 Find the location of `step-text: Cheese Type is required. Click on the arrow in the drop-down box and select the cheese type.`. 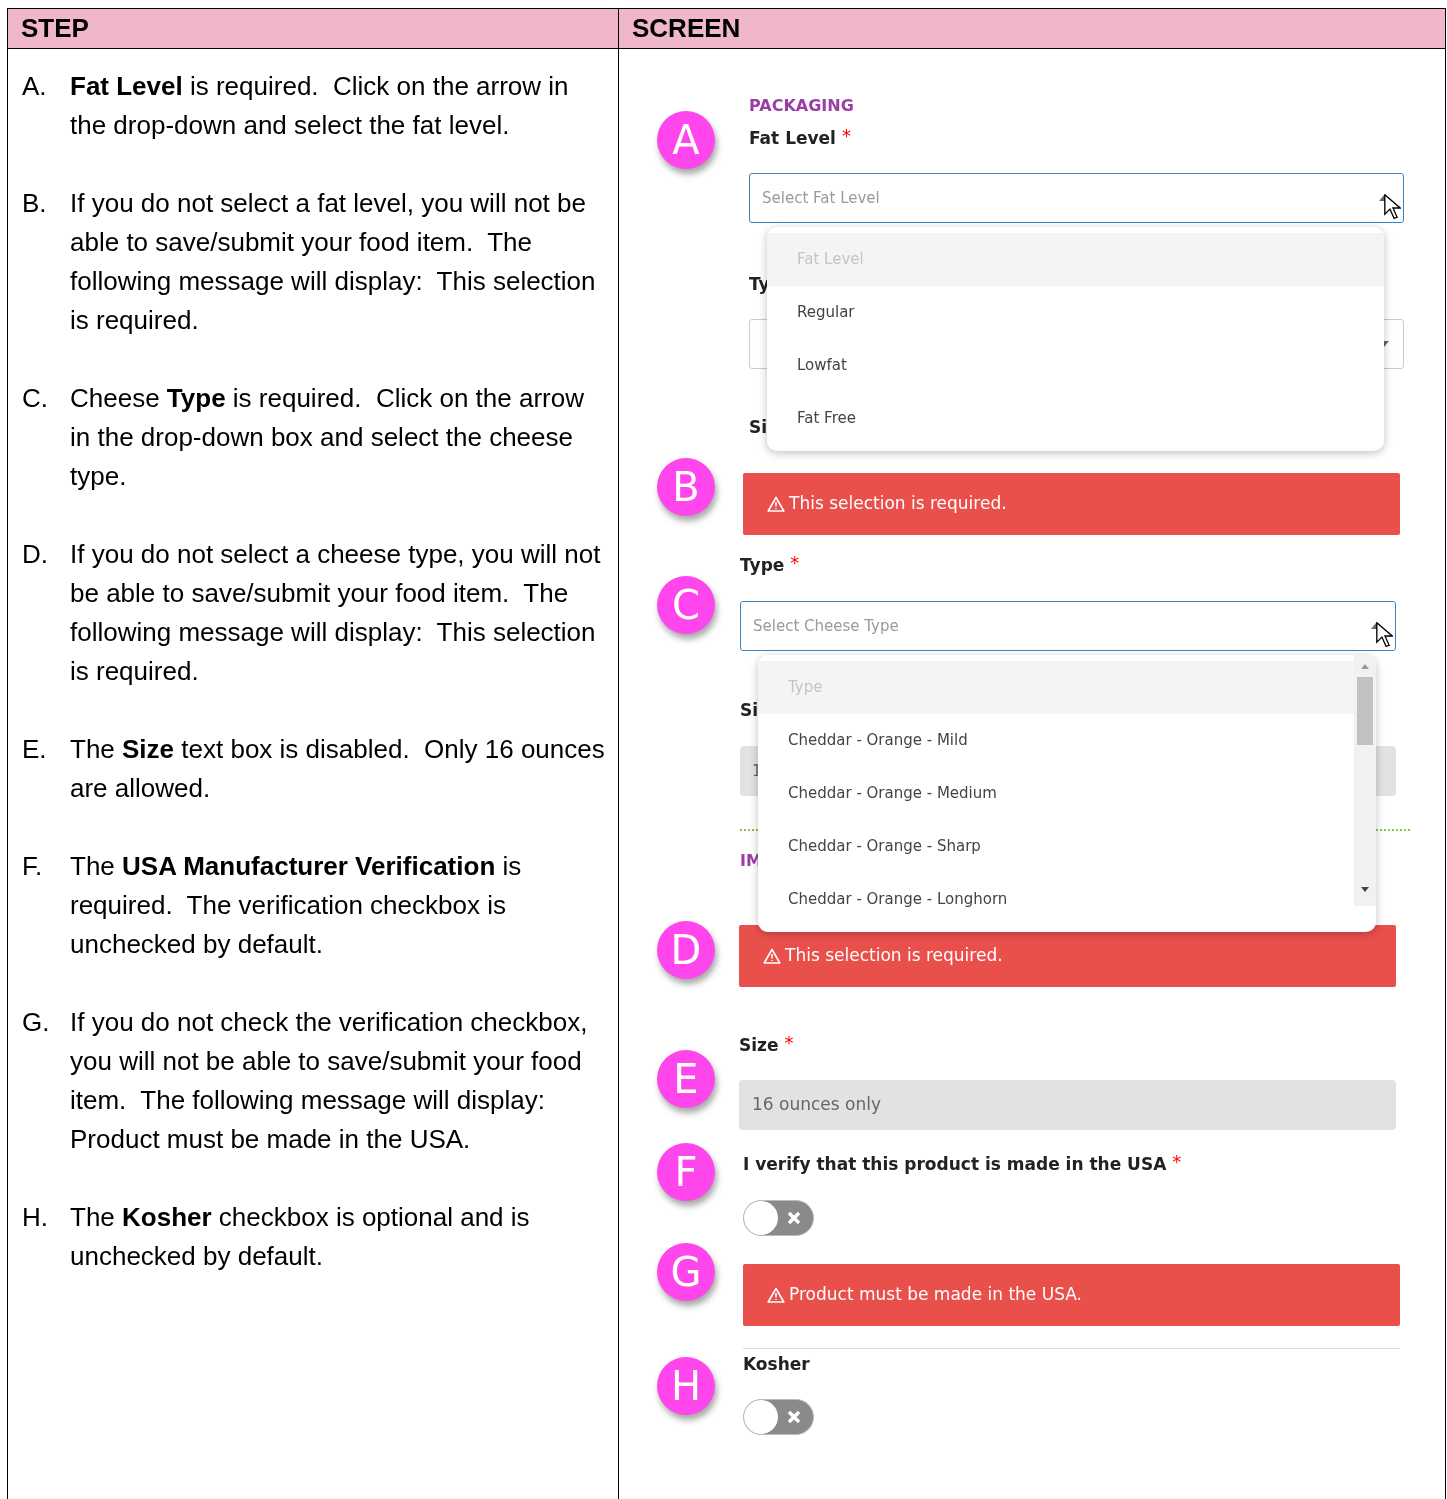

step-text: Cheese Type is required. Click on the arrow in the drop-down box and select the cheese type. is located at coordinates (327, 437).